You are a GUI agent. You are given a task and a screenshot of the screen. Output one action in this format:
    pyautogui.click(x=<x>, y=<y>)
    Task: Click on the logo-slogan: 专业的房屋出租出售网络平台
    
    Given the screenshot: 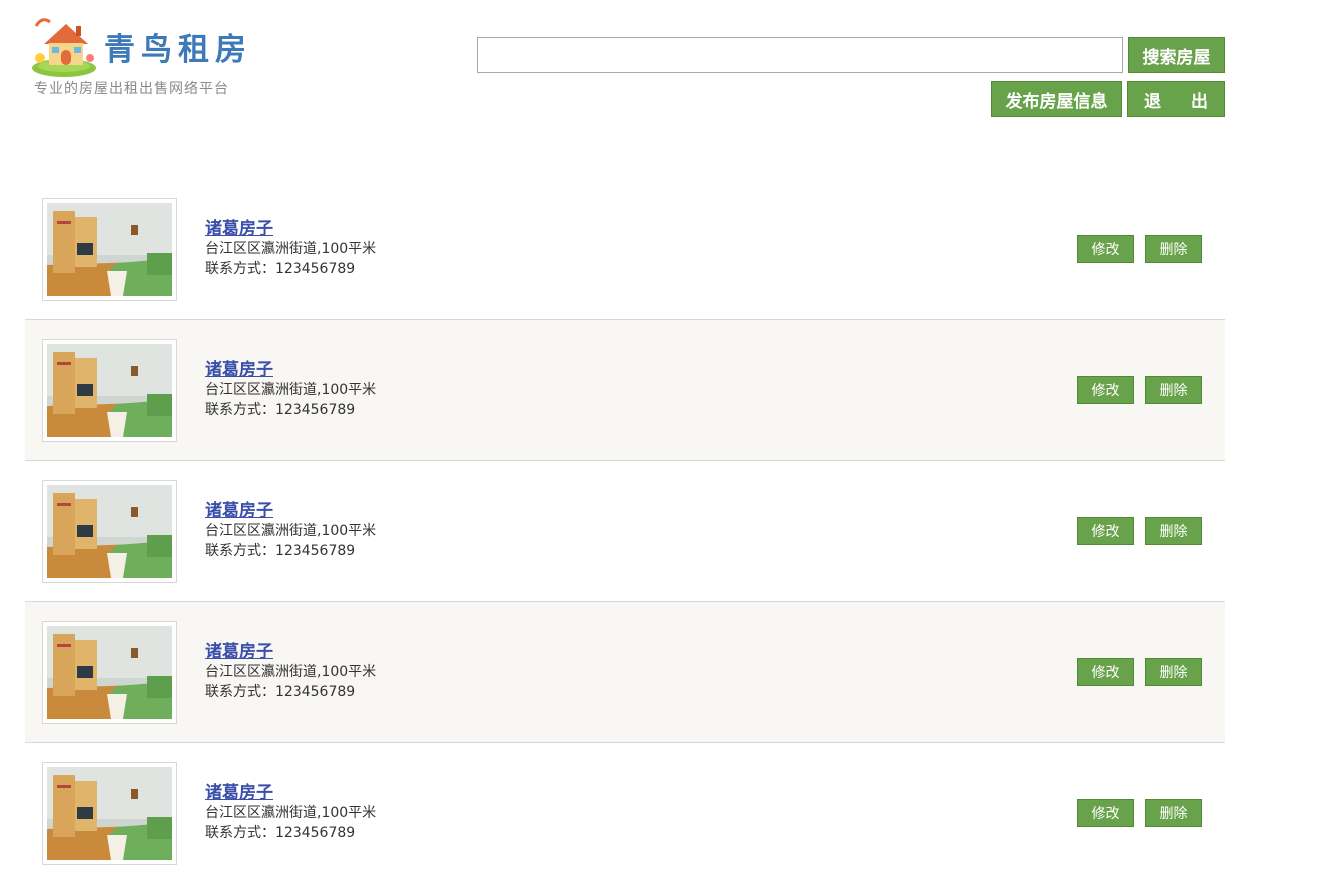 What is the action you would take?
    pyautogui.click(x=131, y=89)
    